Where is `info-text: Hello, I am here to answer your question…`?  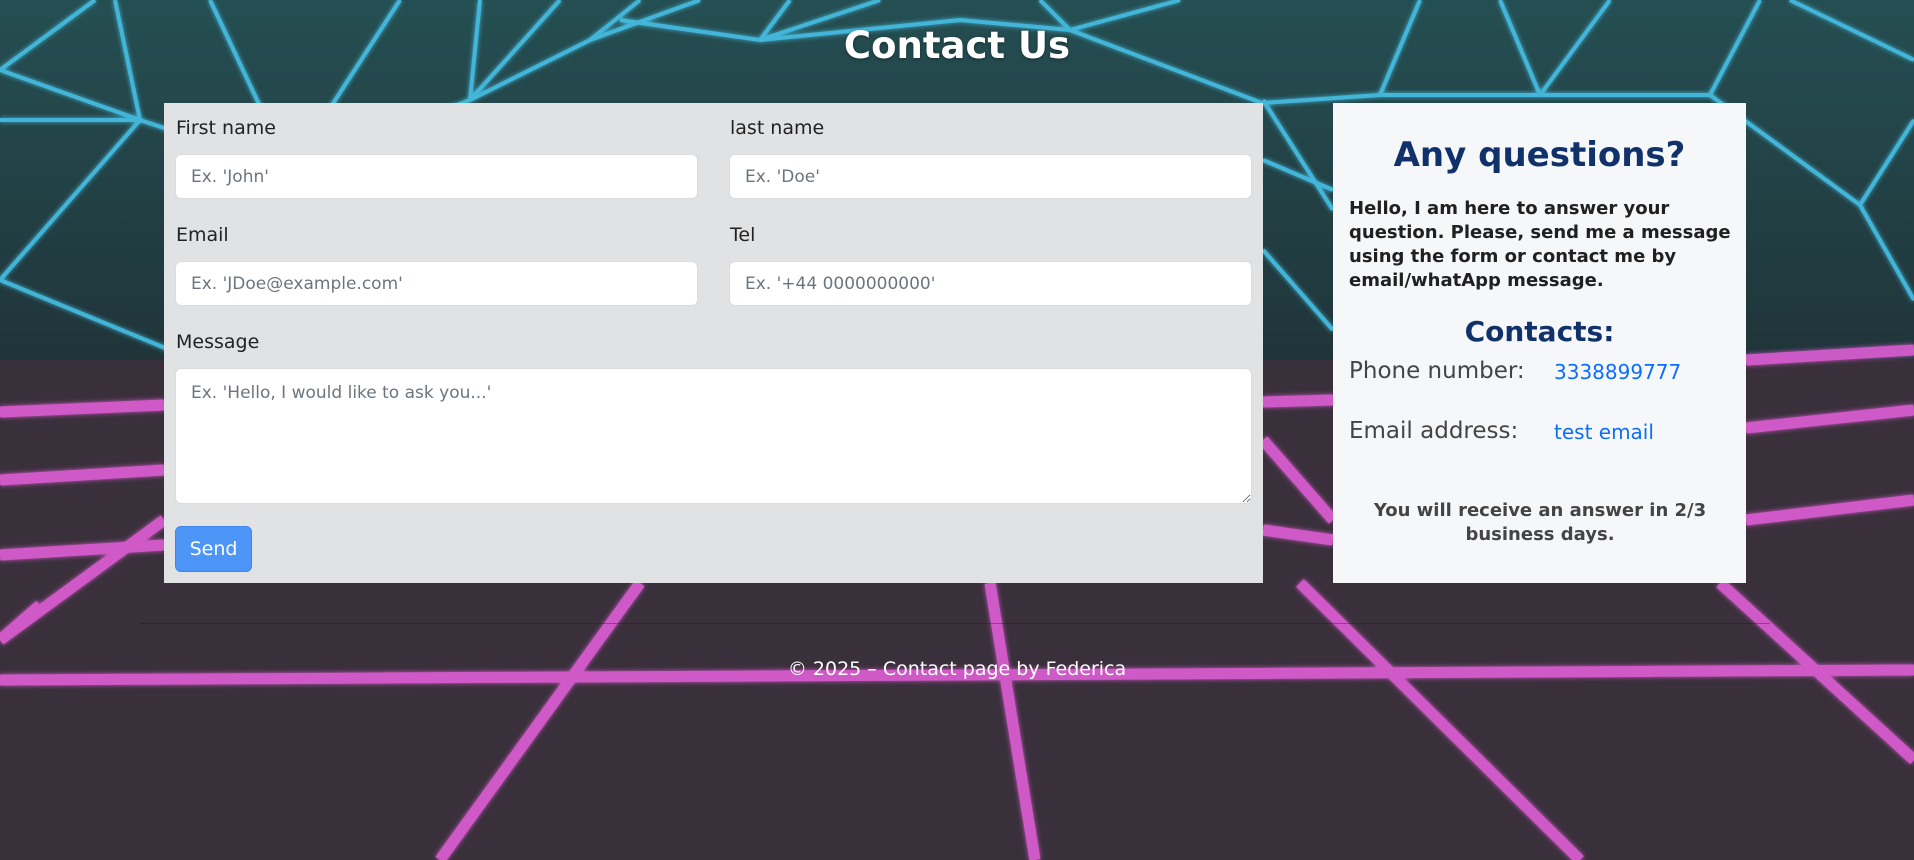
info-text: Hello, I am here to answer your question… is located at coordinates (1540, 244).